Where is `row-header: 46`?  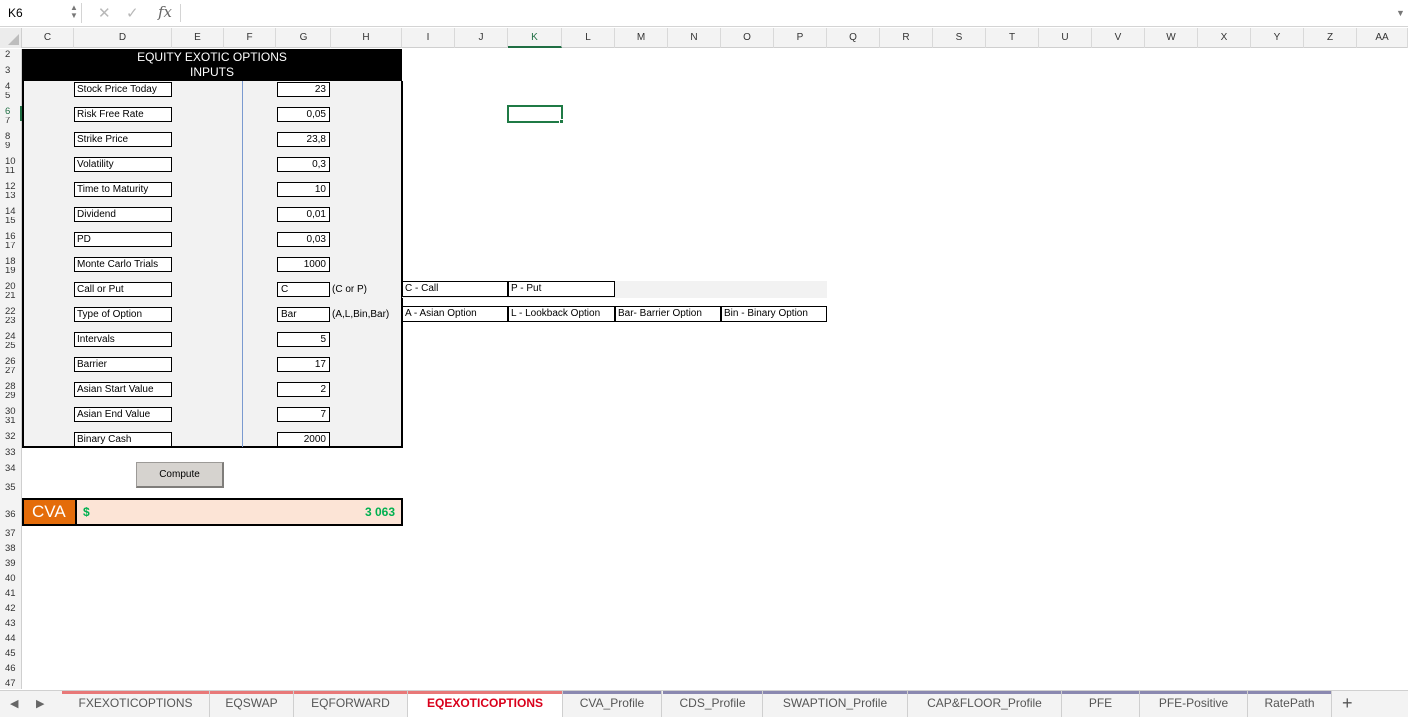 row-header: 46 is located at coordinates (11, 669).